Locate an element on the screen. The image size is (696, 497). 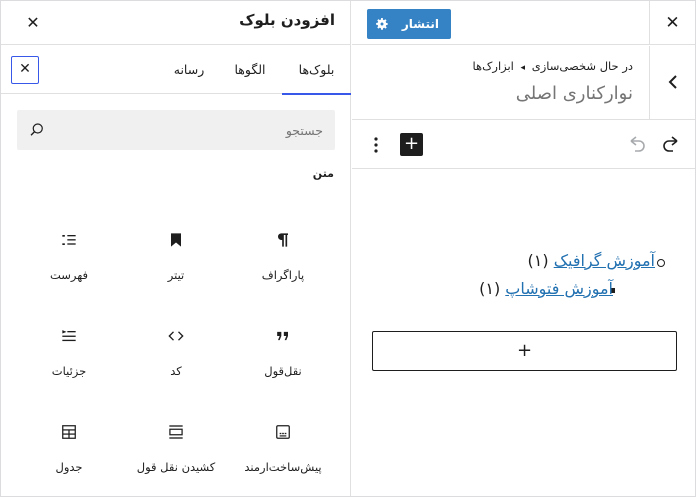
block-label: جدول is located at coordinates (69, 467).